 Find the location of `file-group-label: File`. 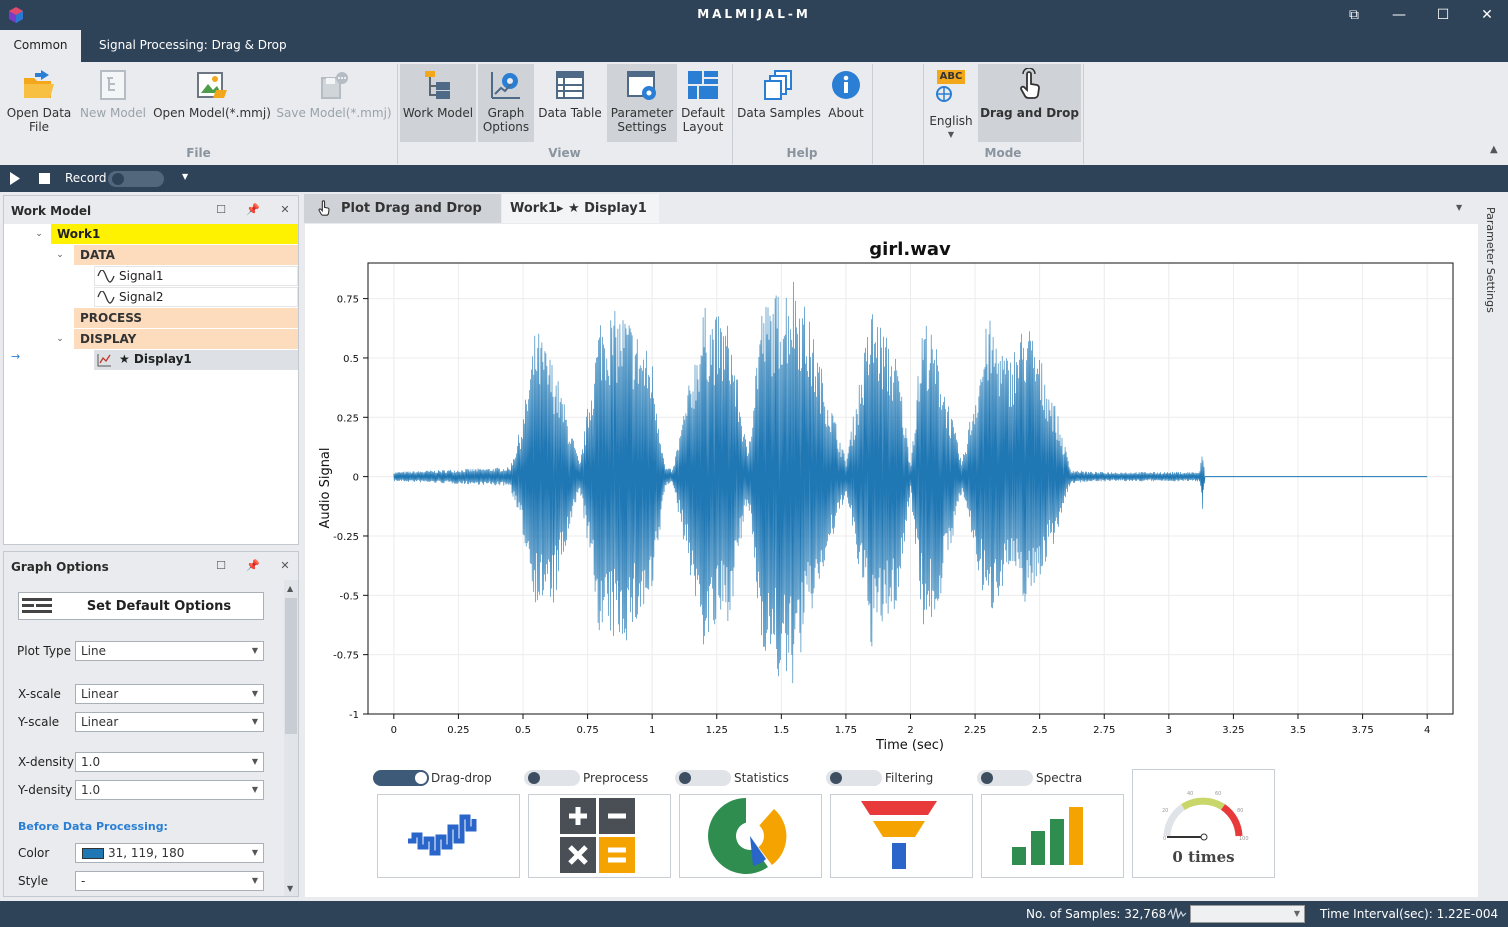

file-group-label: File is located at coordinates (198, 153).